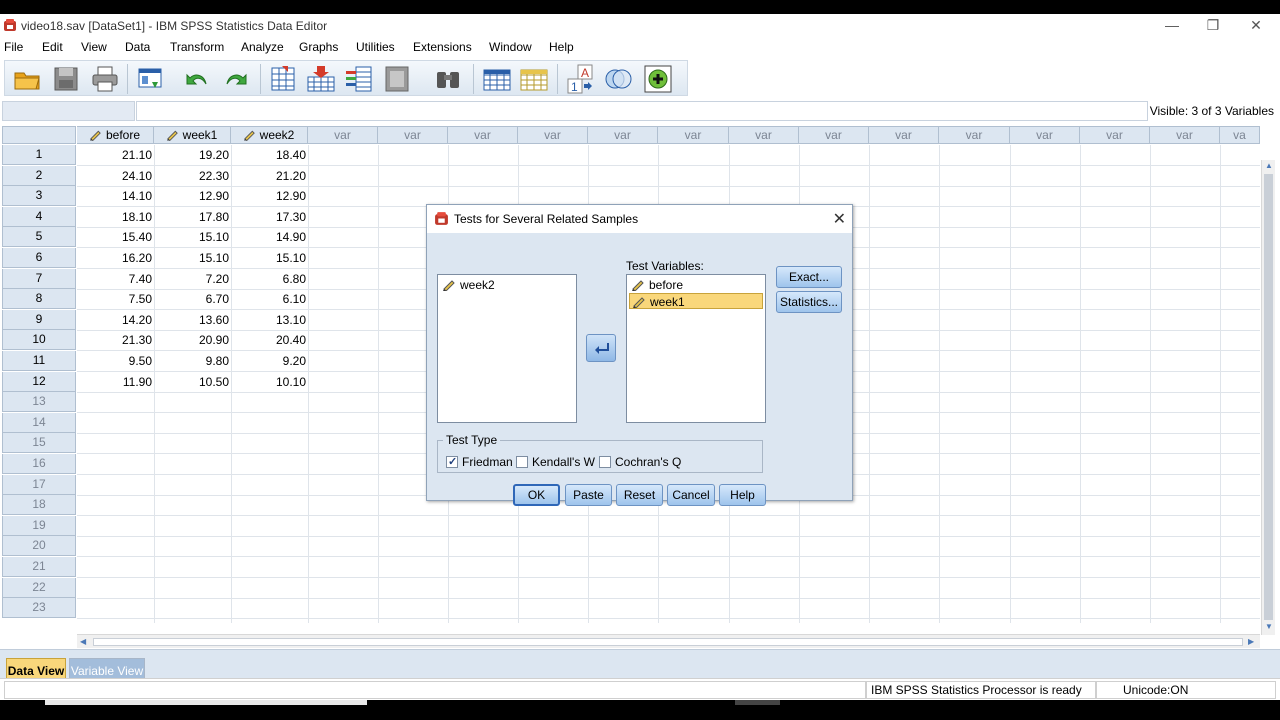 Image resolution: width=1280 pixels, height=720 pixels. Describe the element at coordinates (375, 47) in the screenshot. I see `menu-utilities: Utilities` at that location.